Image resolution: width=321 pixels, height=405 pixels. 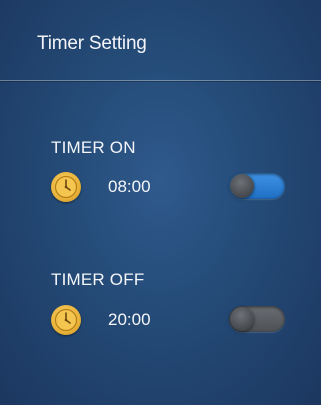 I want to click on timer-on-time: 08:00, so click(x=129, y=187).